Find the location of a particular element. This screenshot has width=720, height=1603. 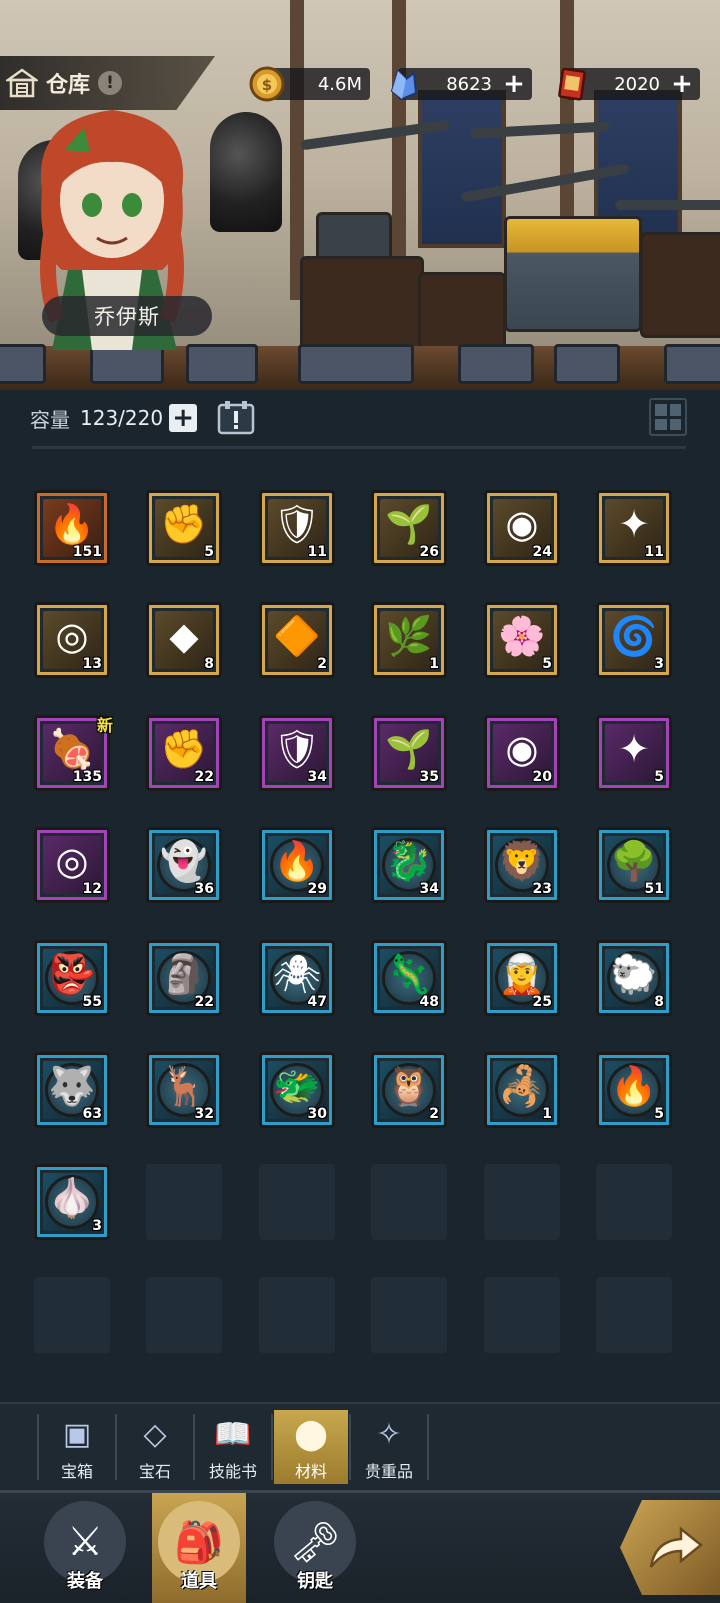

nav-backpack: 🎒 道具 is located at coordinates (199, 1548).